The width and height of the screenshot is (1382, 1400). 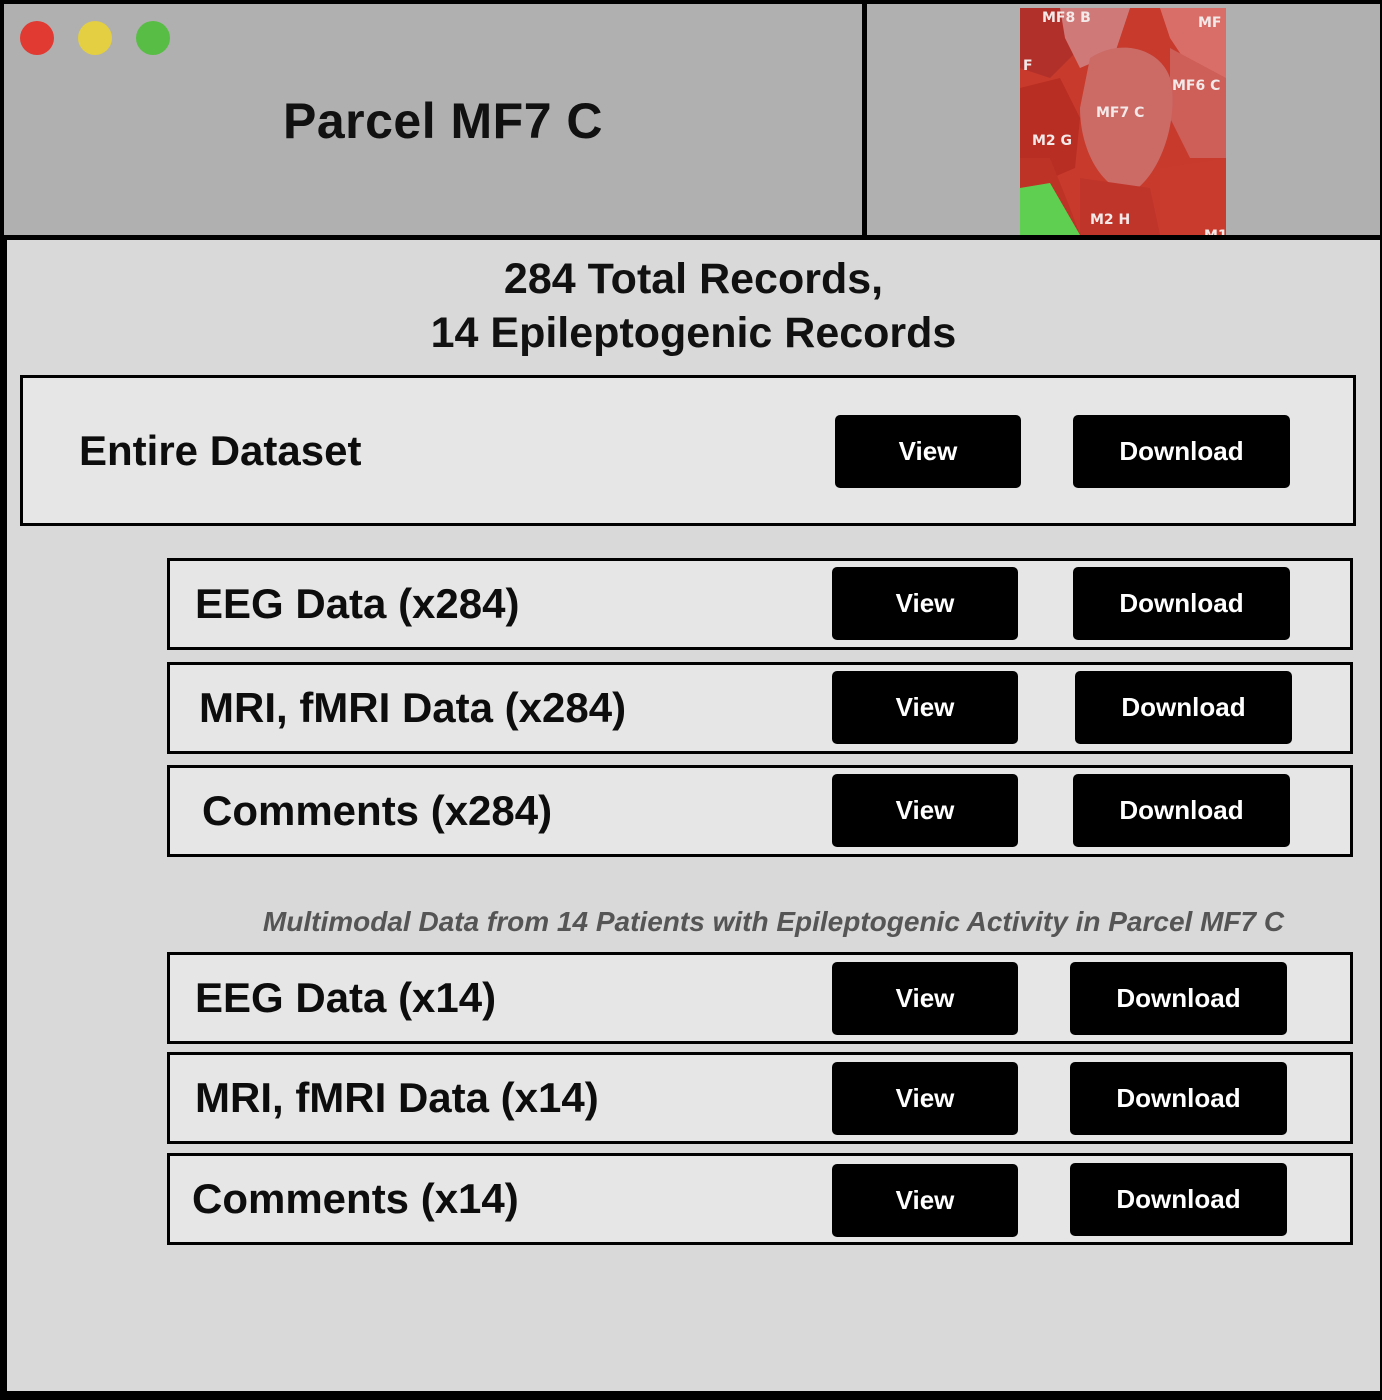 I want to click on title-bar: Parcel MF7 C, so click(x=433, y=119).